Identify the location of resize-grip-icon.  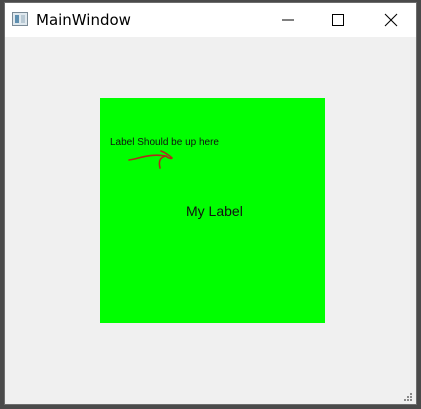
(407, 396).